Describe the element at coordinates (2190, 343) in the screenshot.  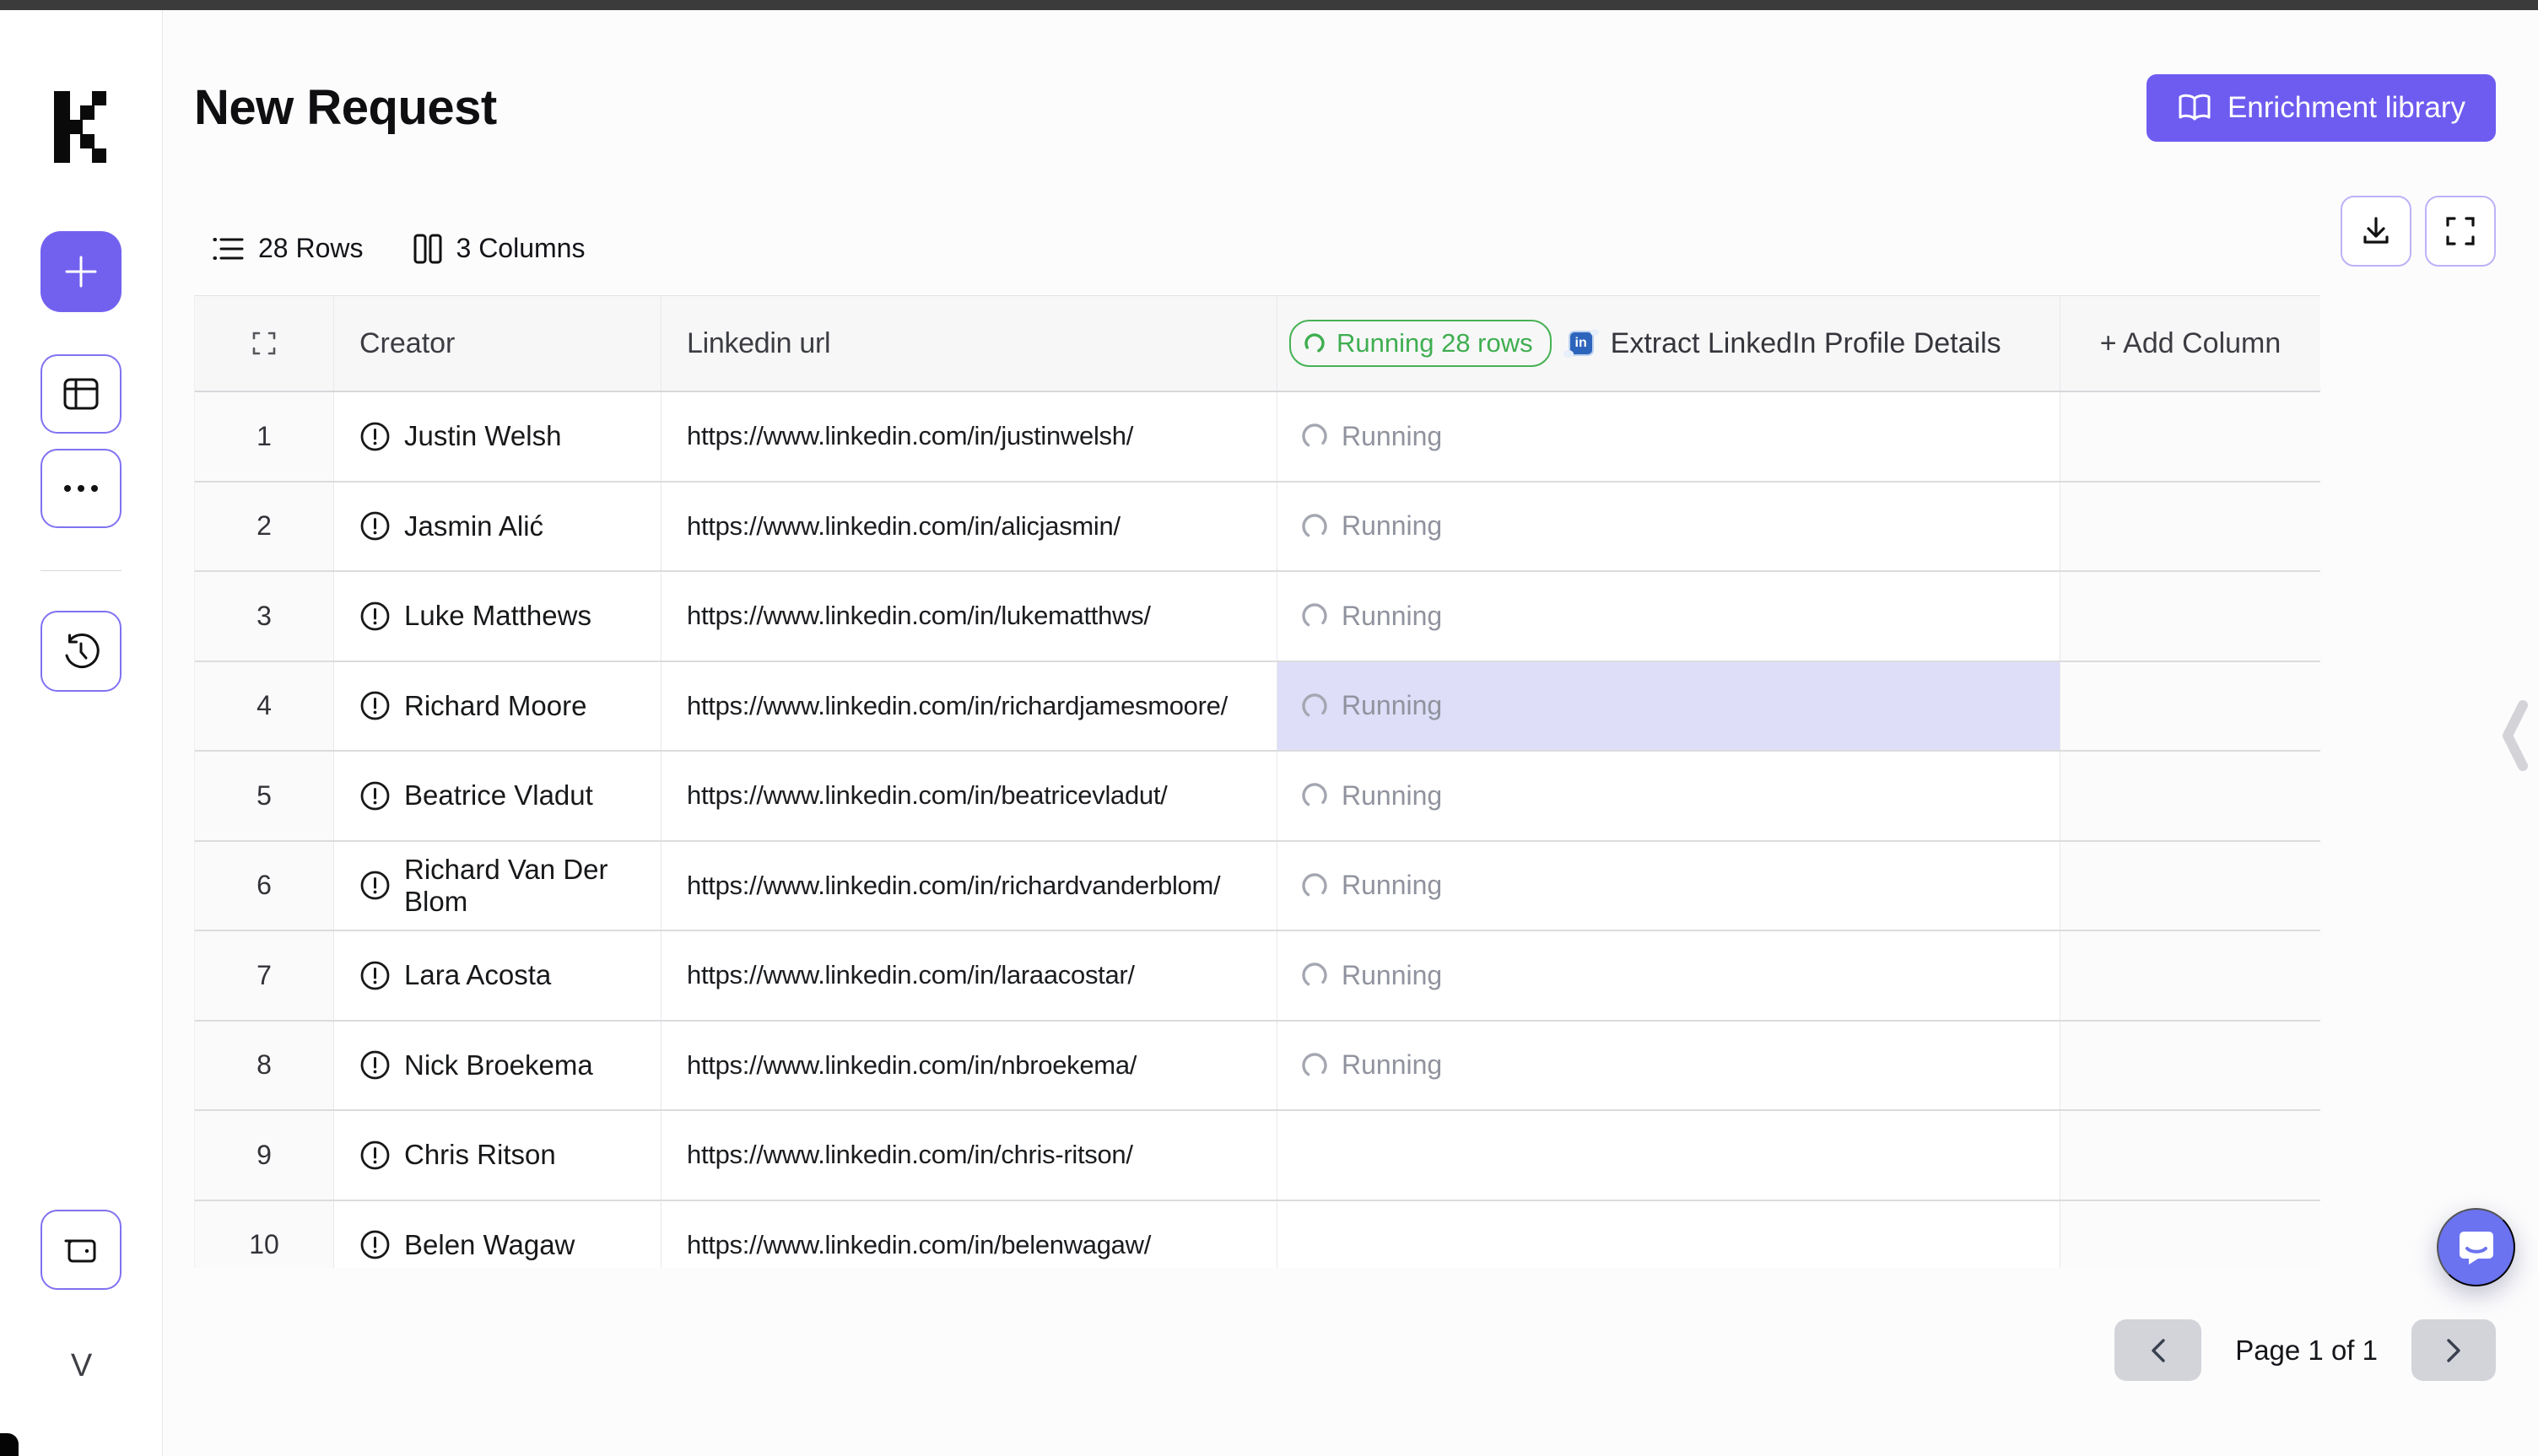
I see `add-column-button: + Add Column` at that location.